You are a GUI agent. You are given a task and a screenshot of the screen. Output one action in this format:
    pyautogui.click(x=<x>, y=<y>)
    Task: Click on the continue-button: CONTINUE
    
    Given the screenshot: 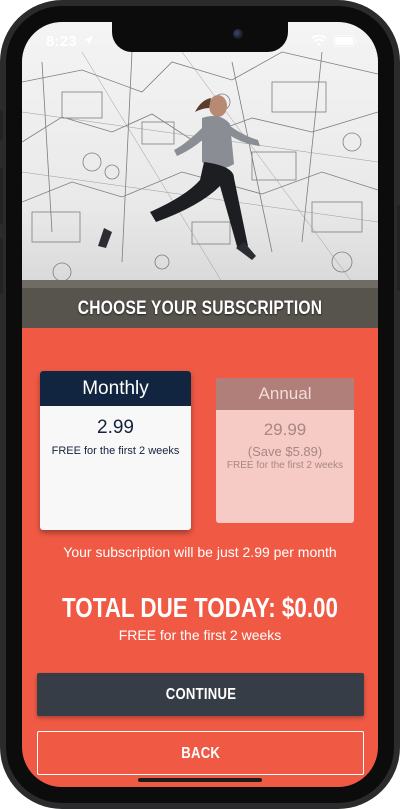 What is the action you would take?
    pyautogui.click(x=200, y=694)
    